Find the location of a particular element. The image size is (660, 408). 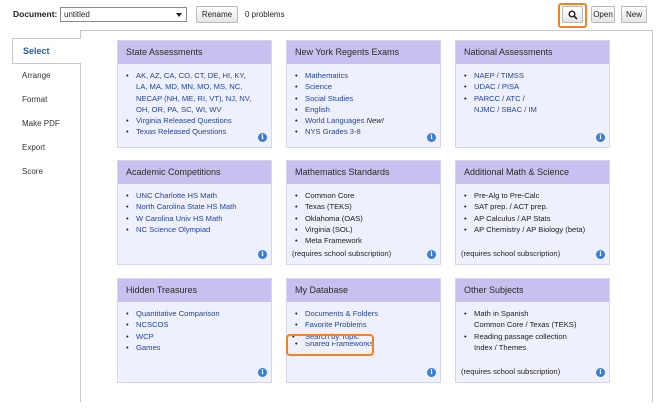

link-parcc: PARCC / ATC / is located at coordinates (539, 98).